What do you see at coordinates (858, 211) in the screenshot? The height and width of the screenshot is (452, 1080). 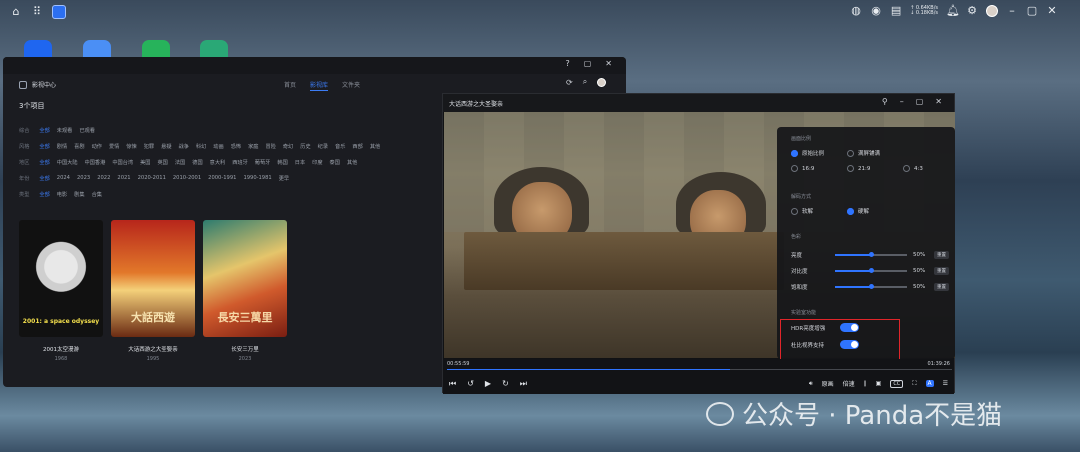 I see `decode-option: 硬解` at bounding box center [858, 211].